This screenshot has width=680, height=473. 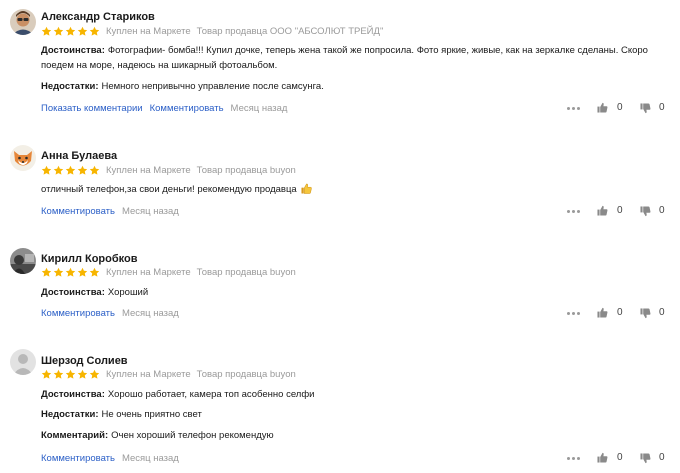 I want to click on author-name: Анна Булаева, so click(x=79, y=156).